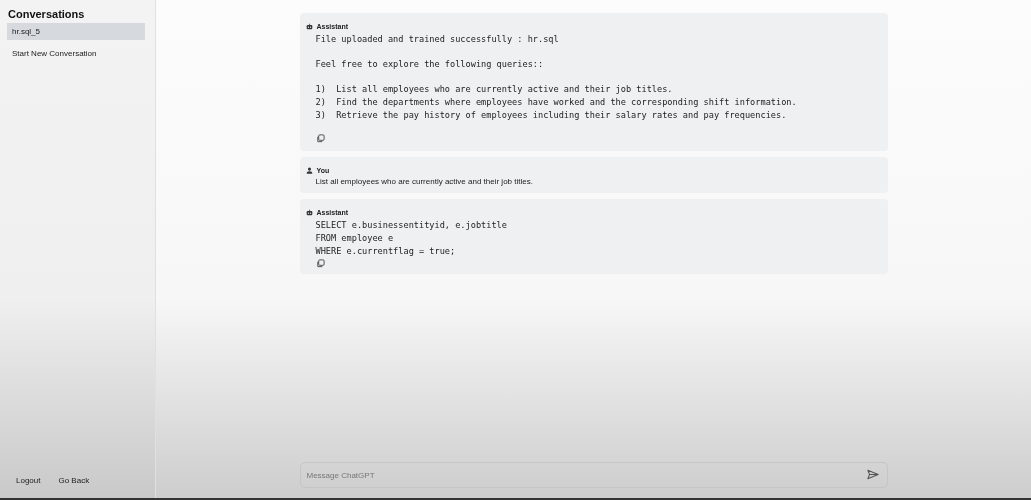 This screenshot has height=500, width=1031. I want to click on message-text: 3) Retrieve the pay history of employees including their salary rates and pay frequencies., so click(551, 115).